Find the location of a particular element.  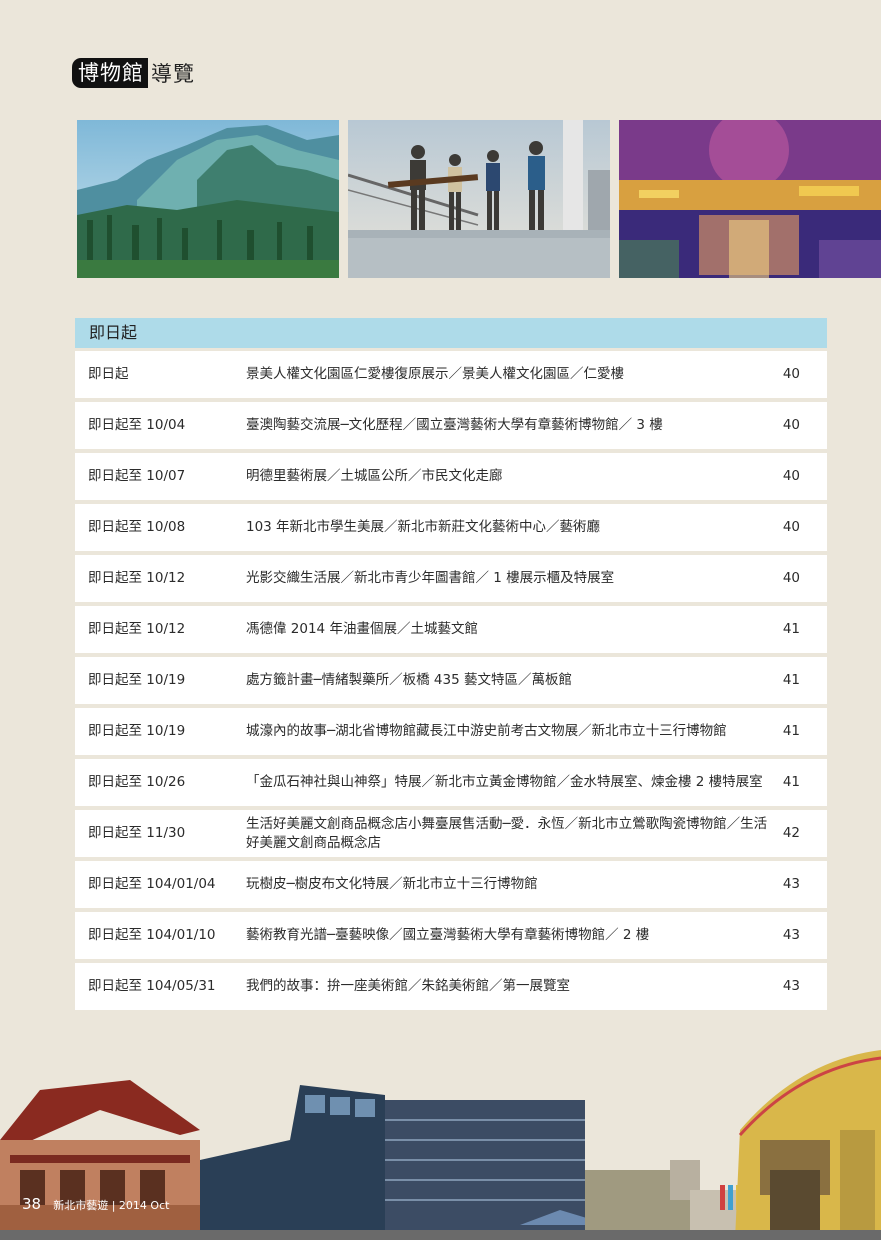

section-header: 即日起 is located at coordinates (451, 333).